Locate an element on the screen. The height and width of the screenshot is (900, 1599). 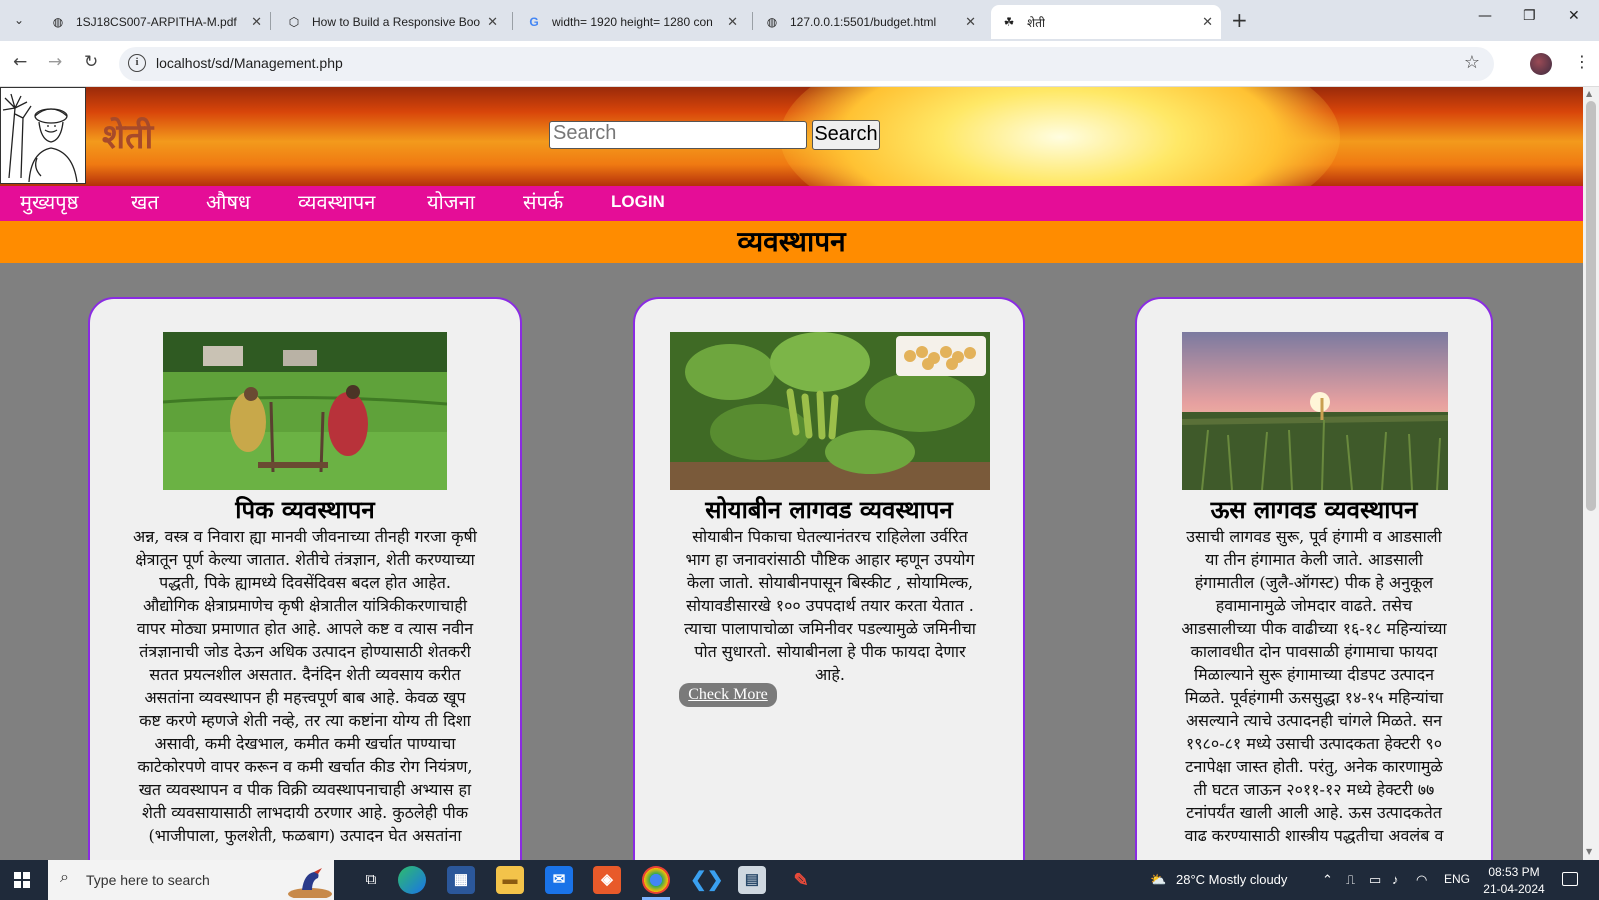
codepen-icon: ⬡ is located at coordinates (294, 22).